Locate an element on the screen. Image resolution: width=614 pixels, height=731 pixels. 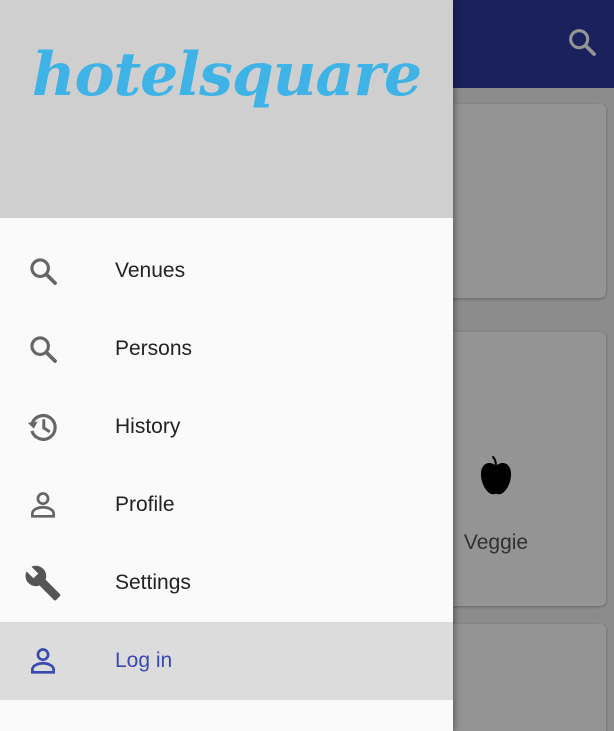
menu-item-profile: Profile is located at coordinates (226, 505).